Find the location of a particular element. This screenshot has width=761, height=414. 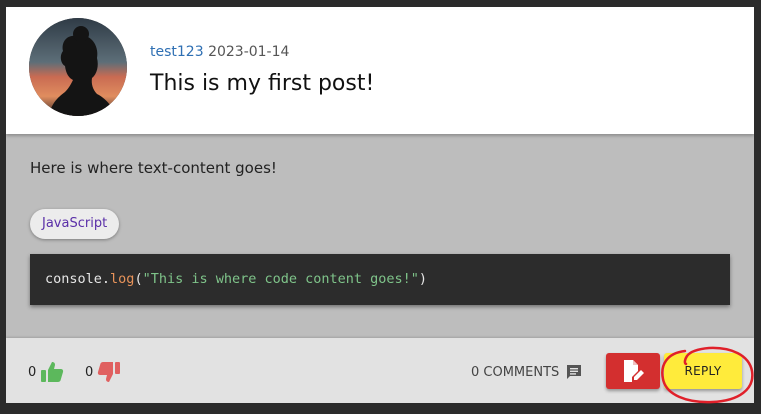

comment-icon is located at coordinates (574, 372).